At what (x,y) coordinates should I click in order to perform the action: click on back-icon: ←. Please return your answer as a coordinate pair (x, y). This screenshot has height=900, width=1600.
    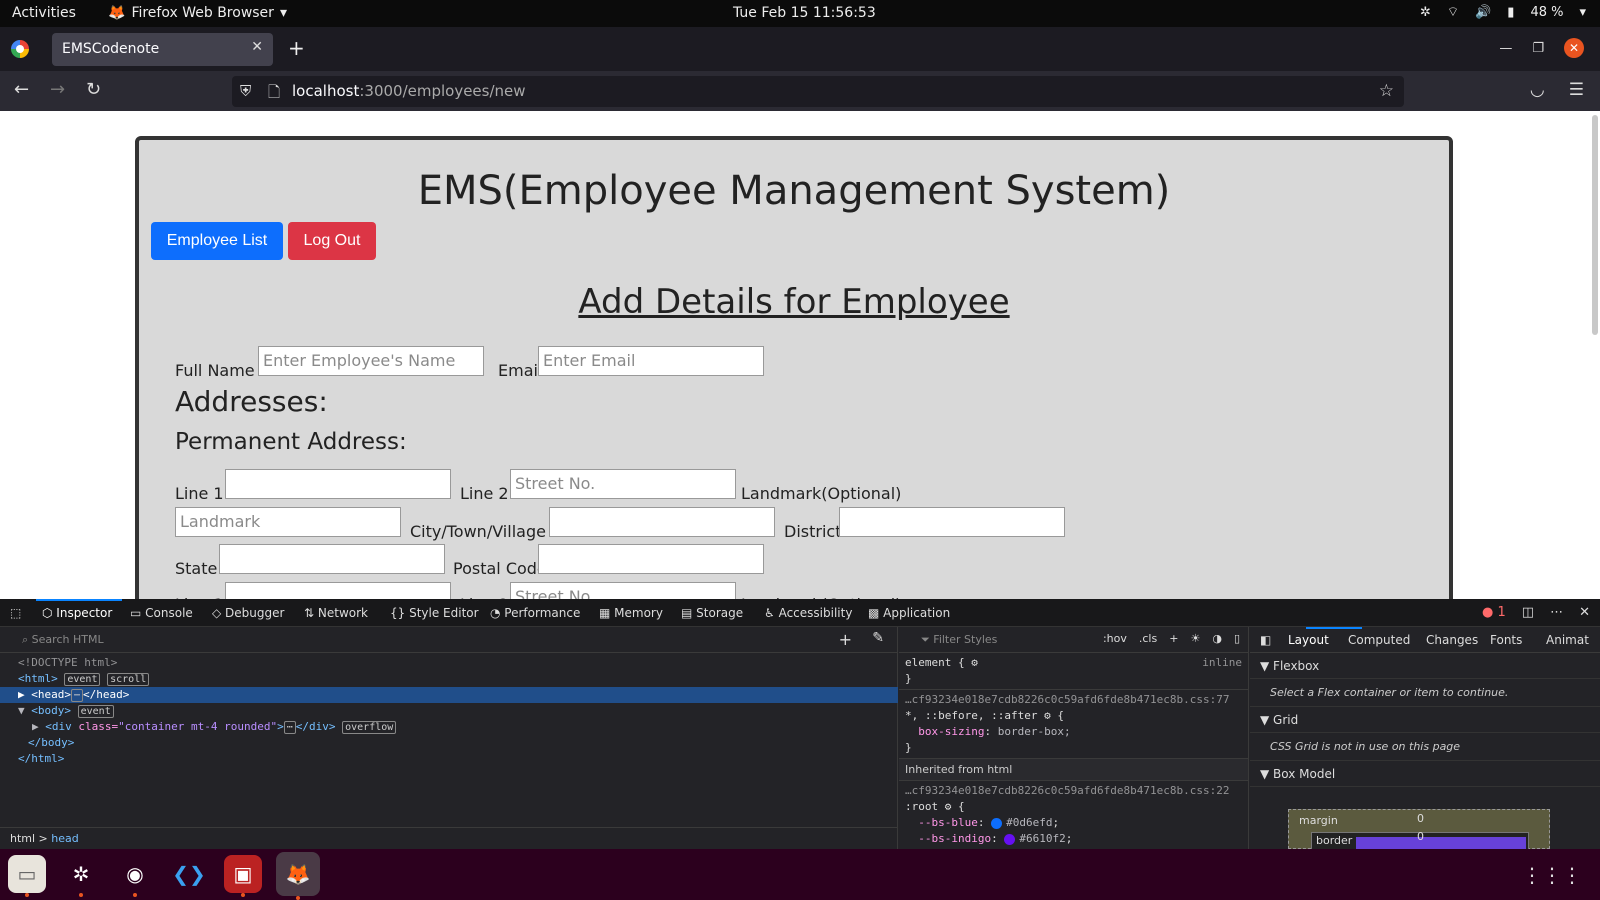
    Looking at the image, I should click on (21, 89).